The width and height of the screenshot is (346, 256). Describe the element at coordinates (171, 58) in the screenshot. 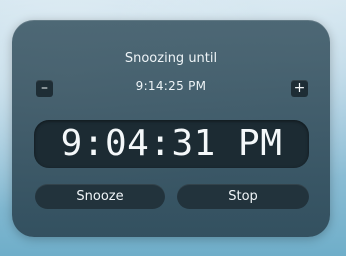

I see `snooze-status-label: Snoozing until` at that location.